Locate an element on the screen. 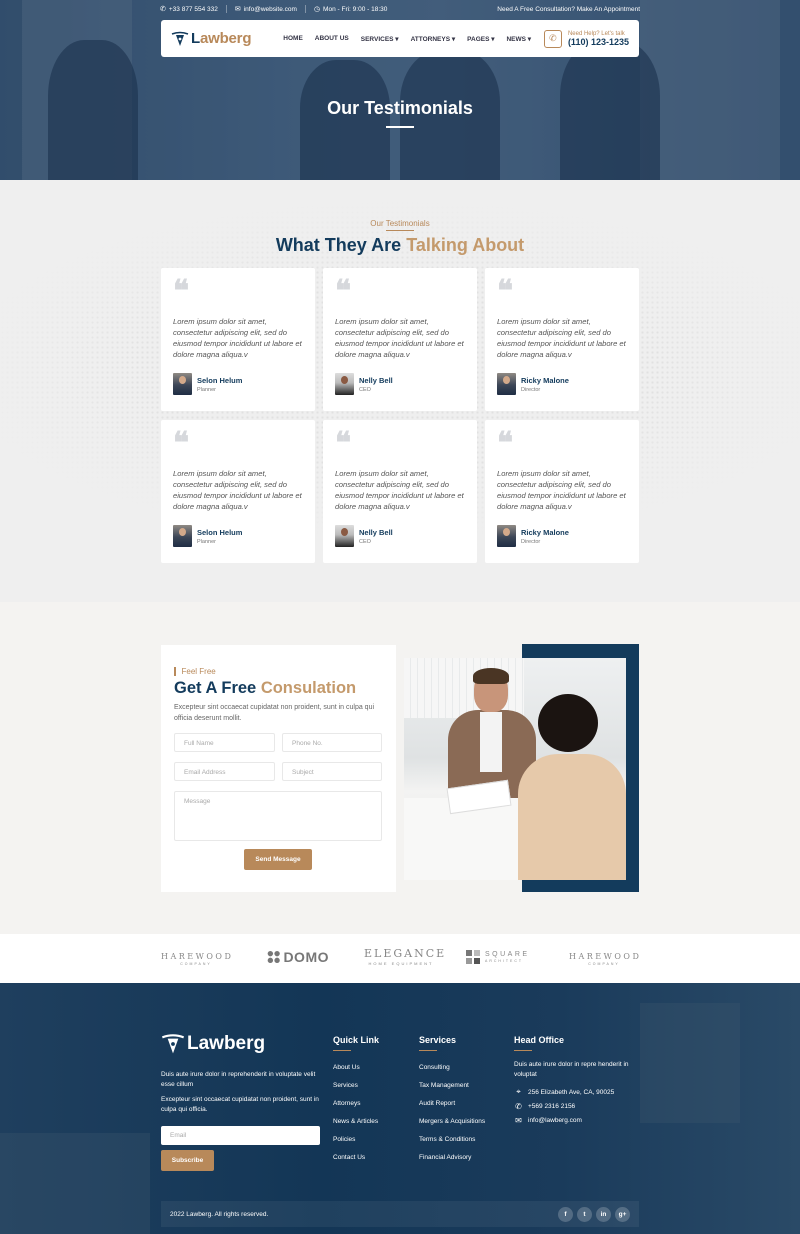 This screenshot has height=1234, width=800. nav-about: ABOUT US is located at coordinates (332, 39).